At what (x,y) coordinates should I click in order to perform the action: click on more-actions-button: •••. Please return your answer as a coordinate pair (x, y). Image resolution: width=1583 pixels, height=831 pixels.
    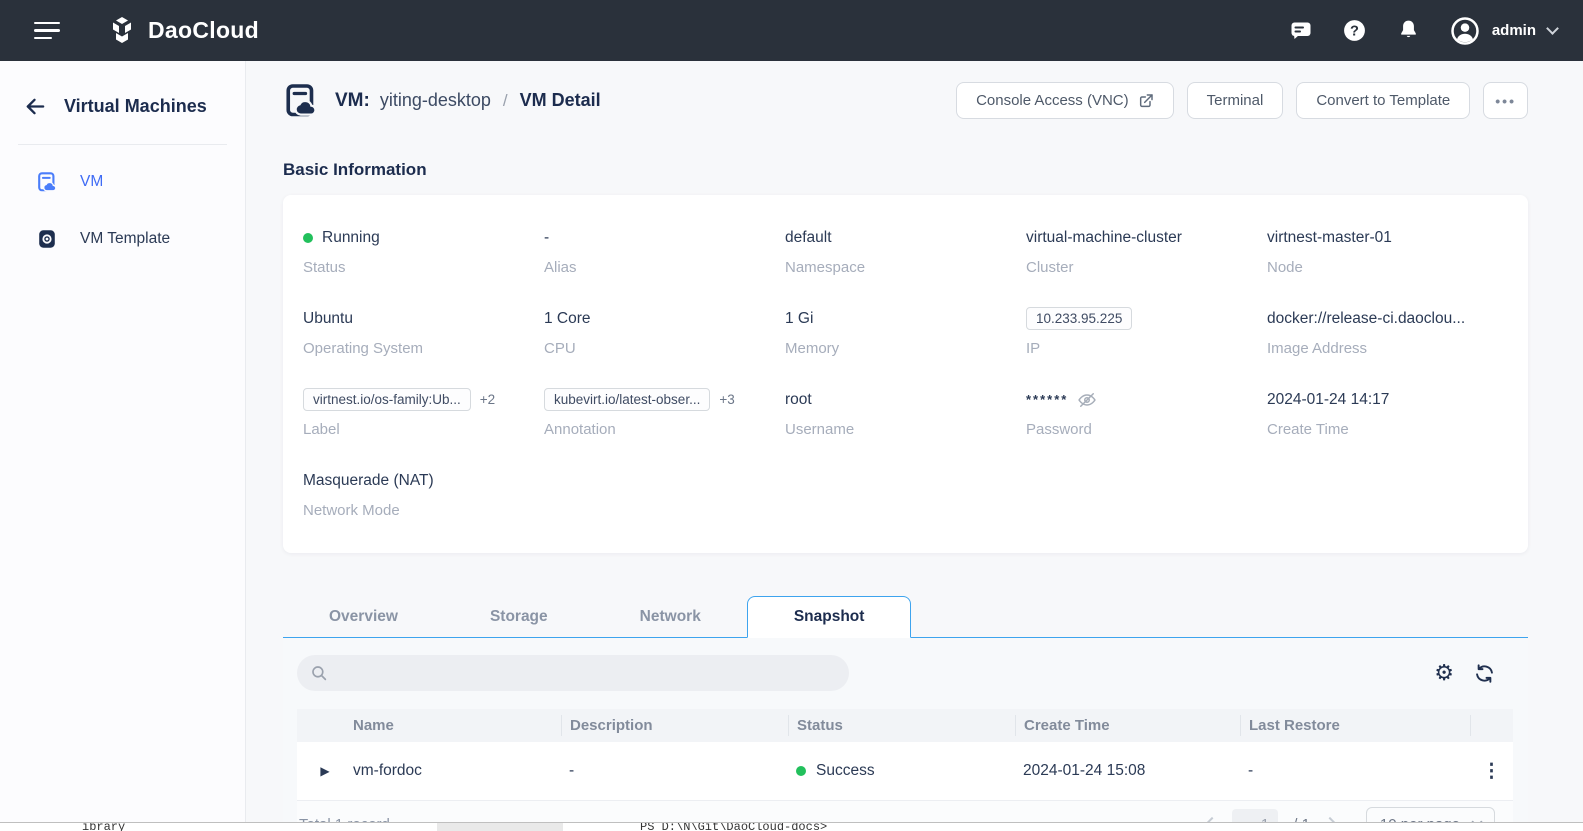
    Looking at the image, I should click on (1505, 100).